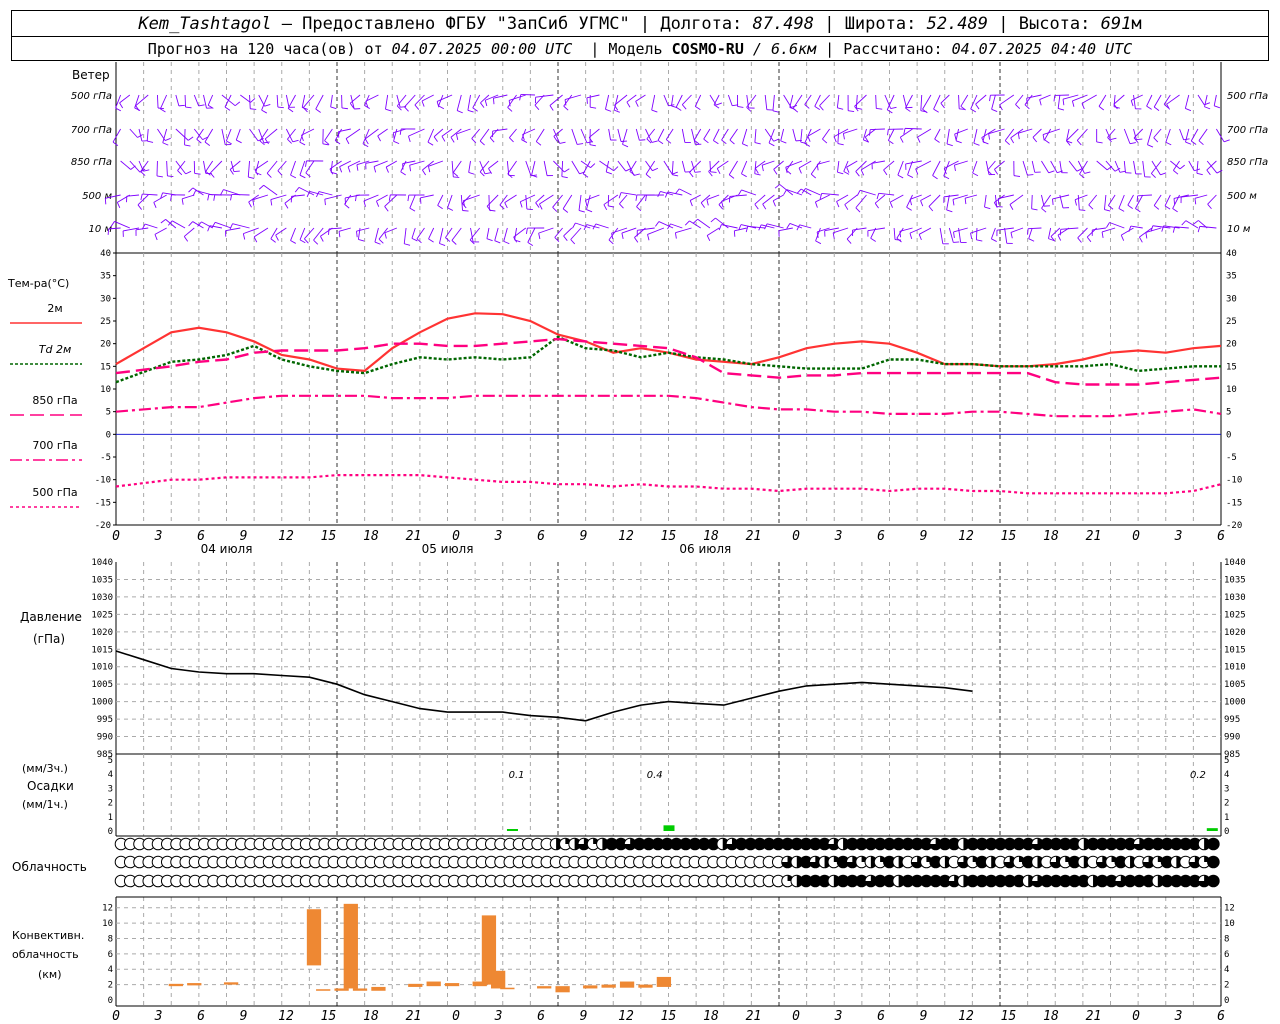  What do you see at coordinates (91, 96) in the screenshot?
I see `wind-level-label: 500 гПа` at bounding box center [91, 96].